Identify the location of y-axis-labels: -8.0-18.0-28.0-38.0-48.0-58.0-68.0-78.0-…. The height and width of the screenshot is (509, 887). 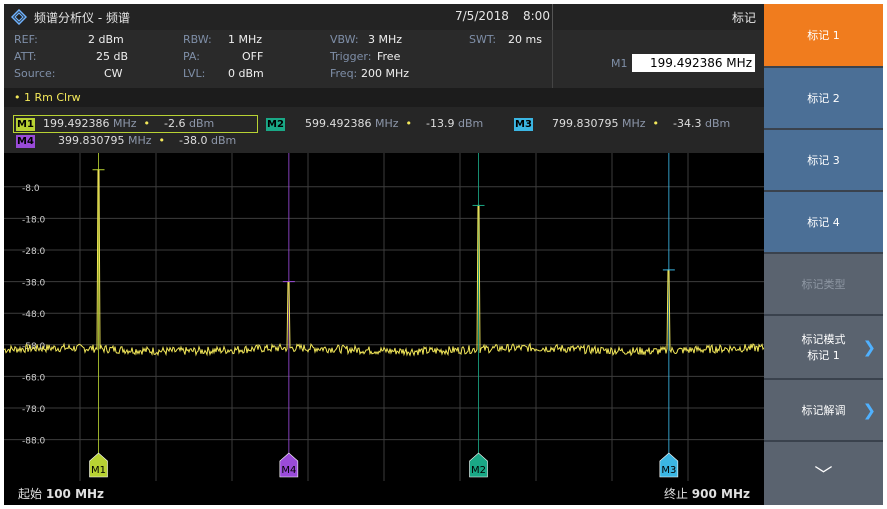
(34, 315).